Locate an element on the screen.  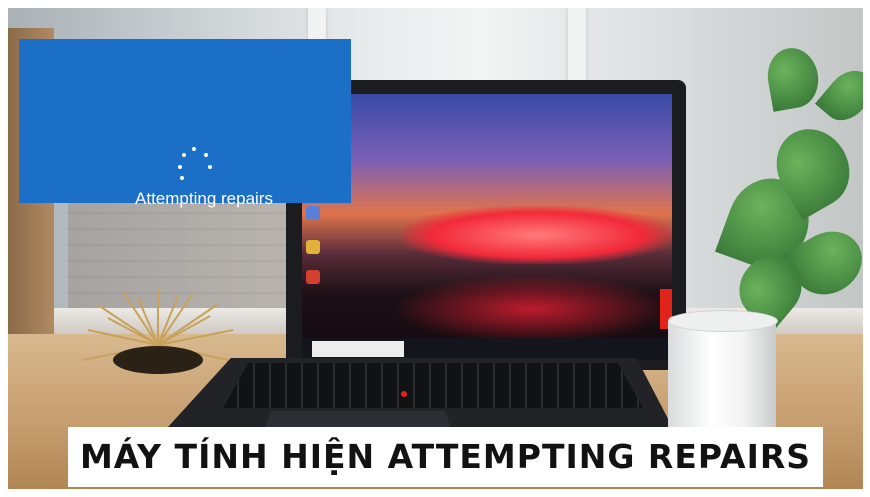
desktop-shortcut-icon is located at coordinates (313, 277).